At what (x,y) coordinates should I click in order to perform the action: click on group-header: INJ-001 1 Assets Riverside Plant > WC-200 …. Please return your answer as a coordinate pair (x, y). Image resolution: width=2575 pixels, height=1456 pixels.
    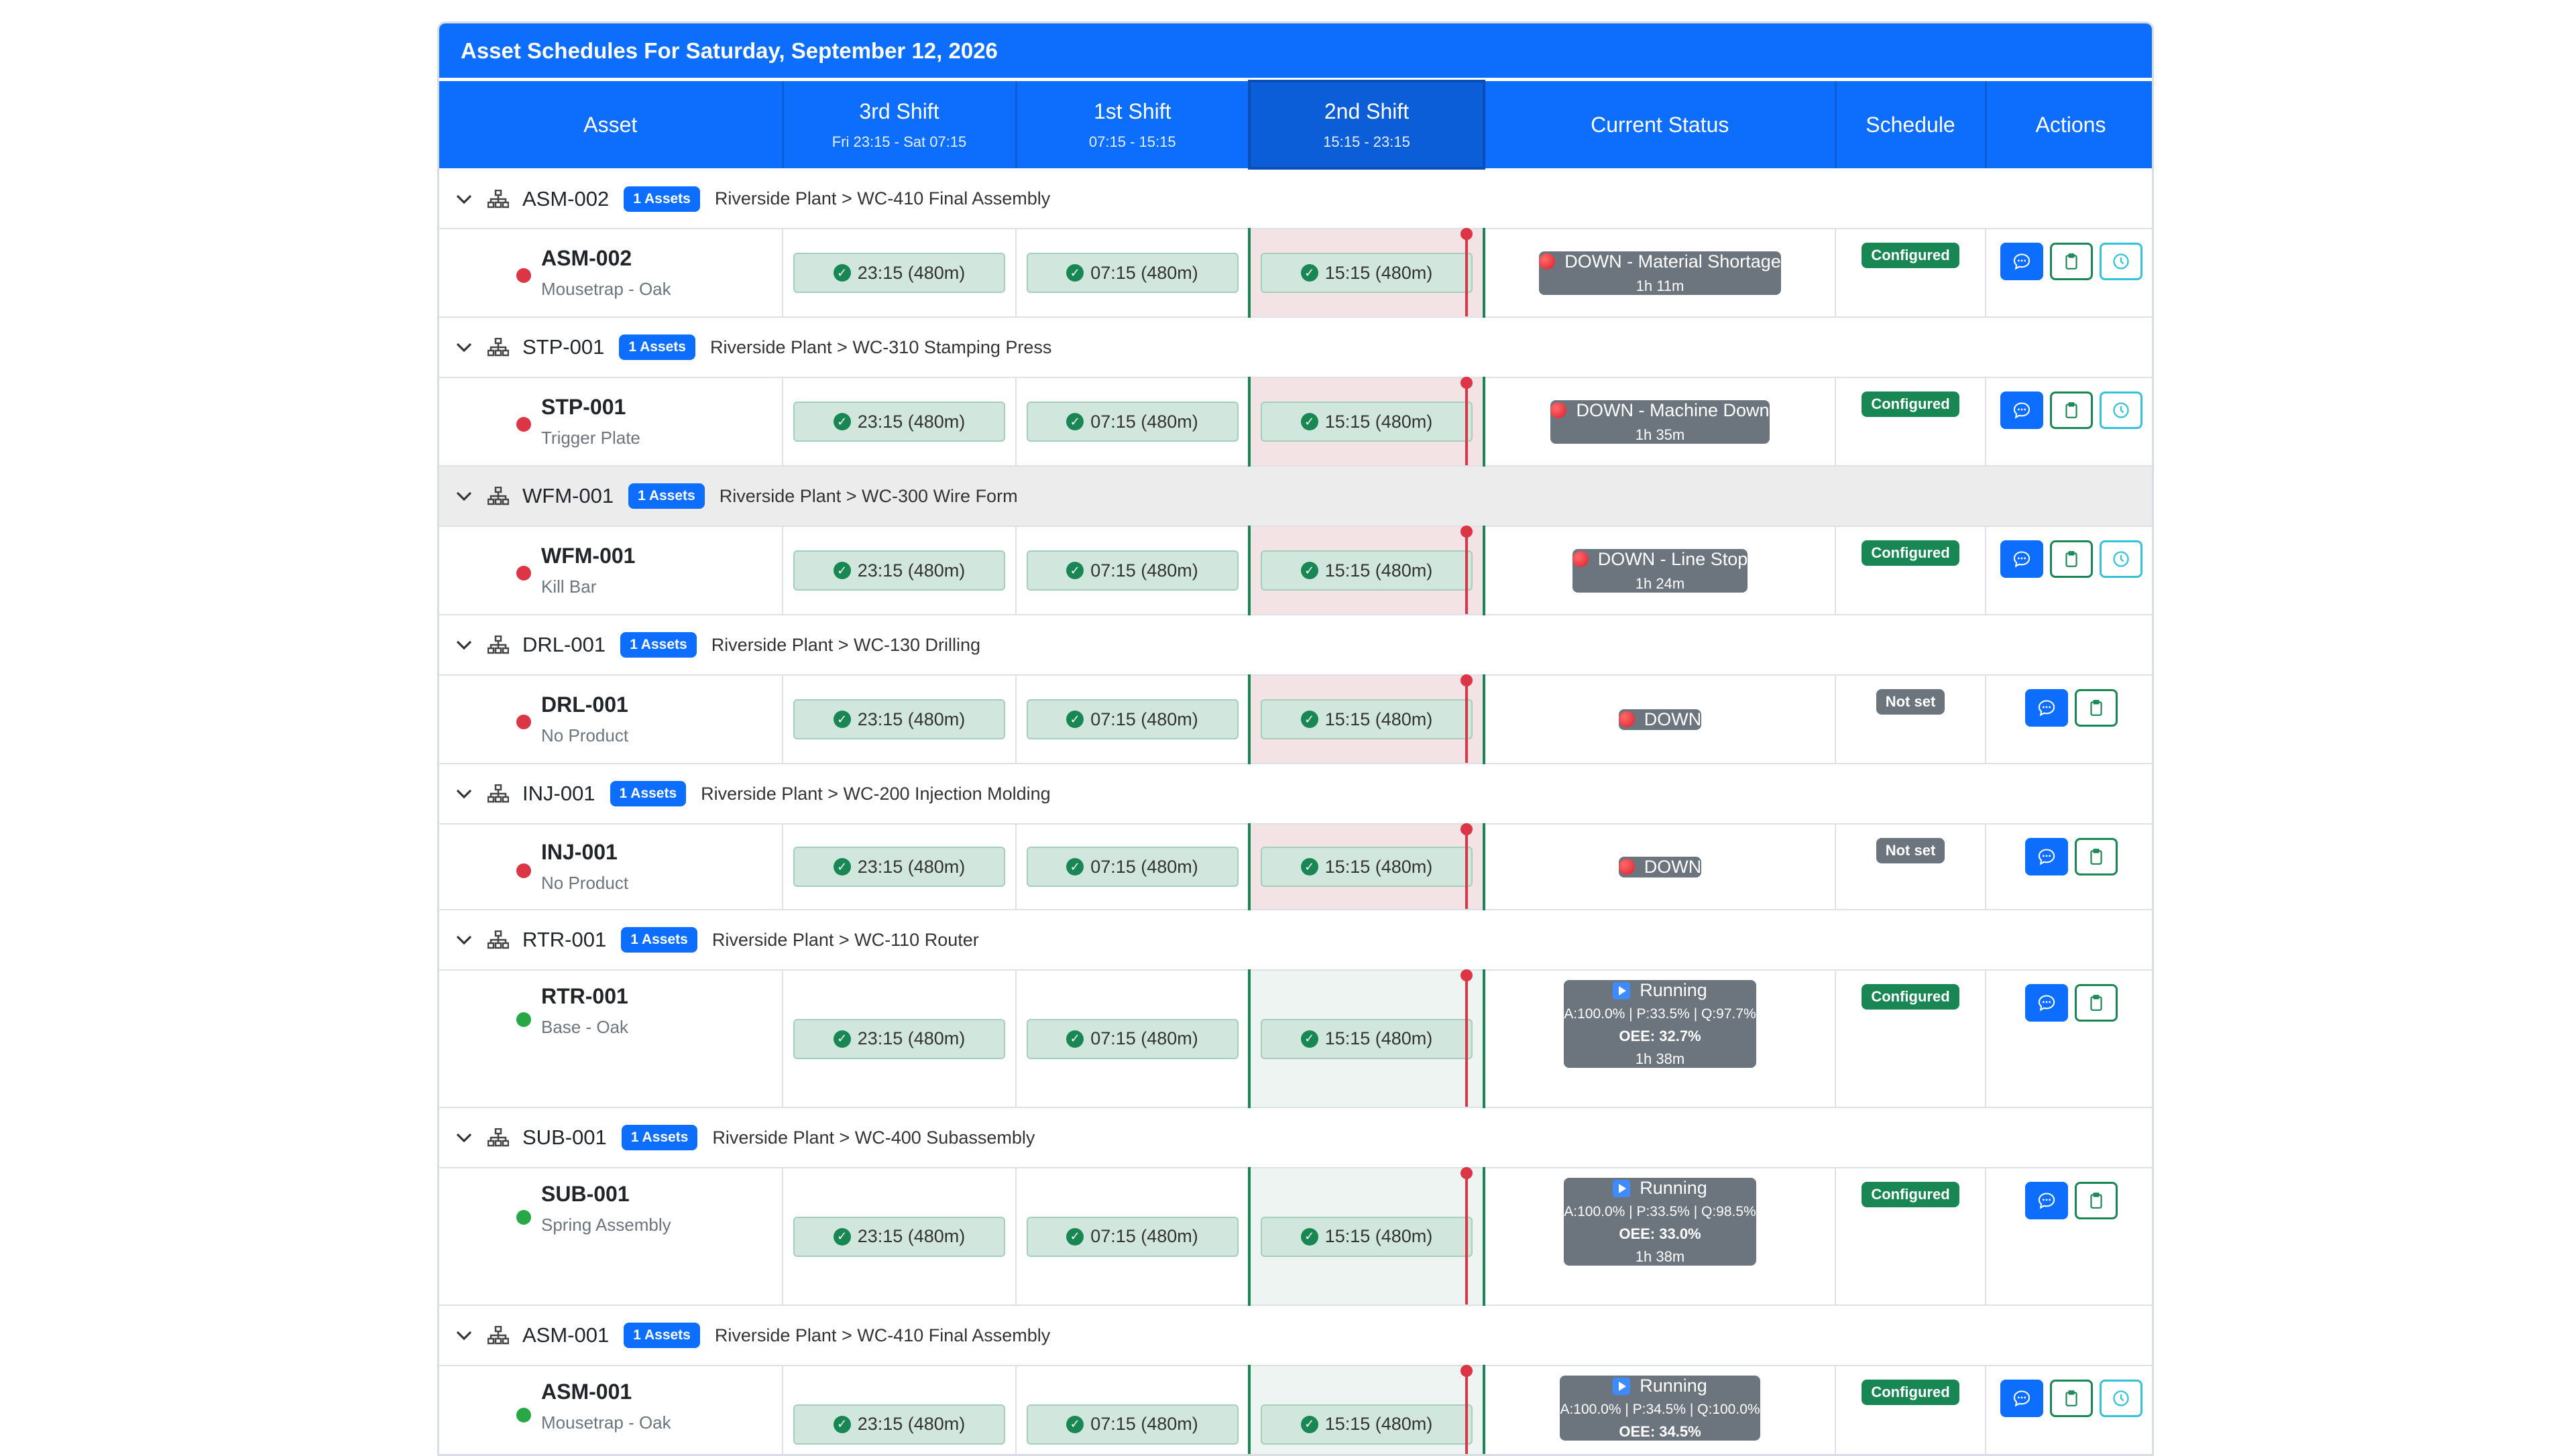
    Looking at the image, I should click on (1295, 793).